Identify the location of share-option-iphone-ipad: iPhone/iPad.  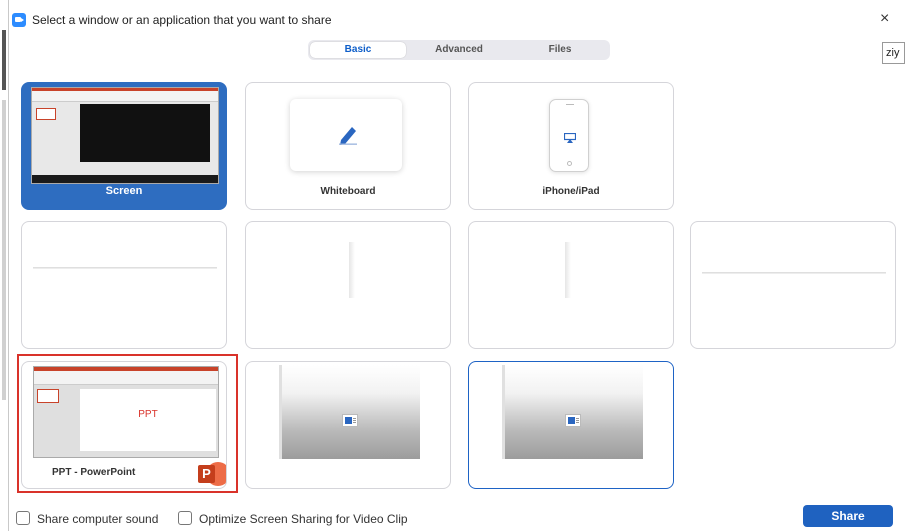
(571, 146).